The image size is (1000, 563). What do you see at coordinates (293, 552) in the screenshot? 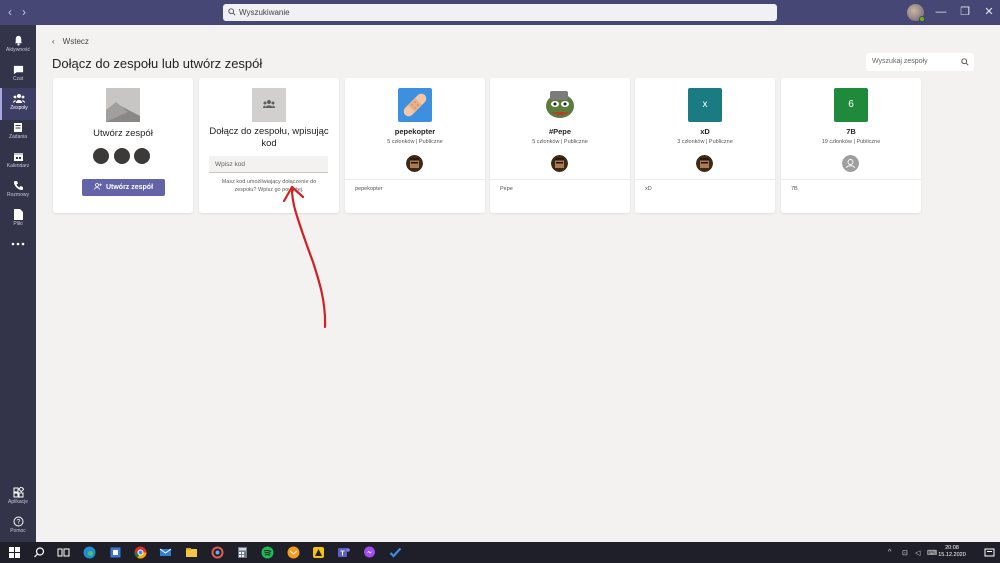
I see `mail-client-icon` at bounding box center [293, 552].